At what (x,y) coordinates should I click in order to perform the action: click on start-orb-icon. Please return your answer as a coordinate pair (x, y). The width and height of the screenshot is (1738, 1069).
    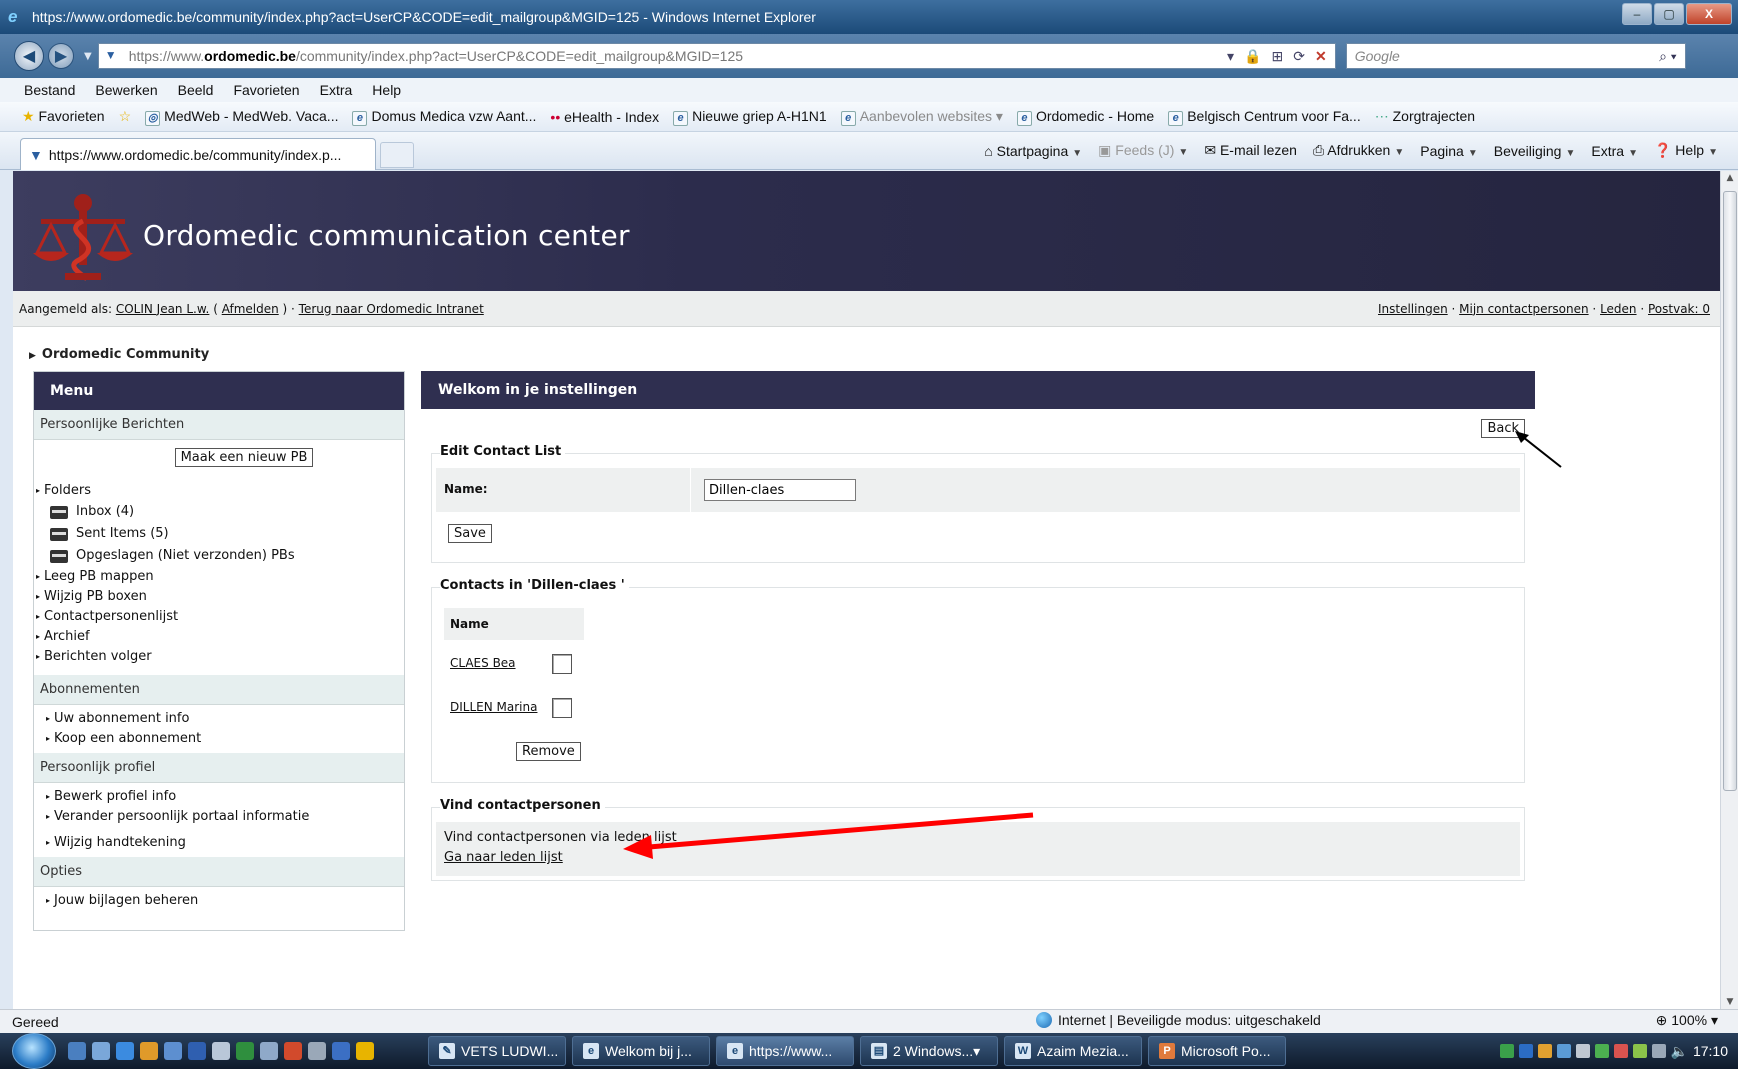
    Looking at the image, I should click on (34, 1051).